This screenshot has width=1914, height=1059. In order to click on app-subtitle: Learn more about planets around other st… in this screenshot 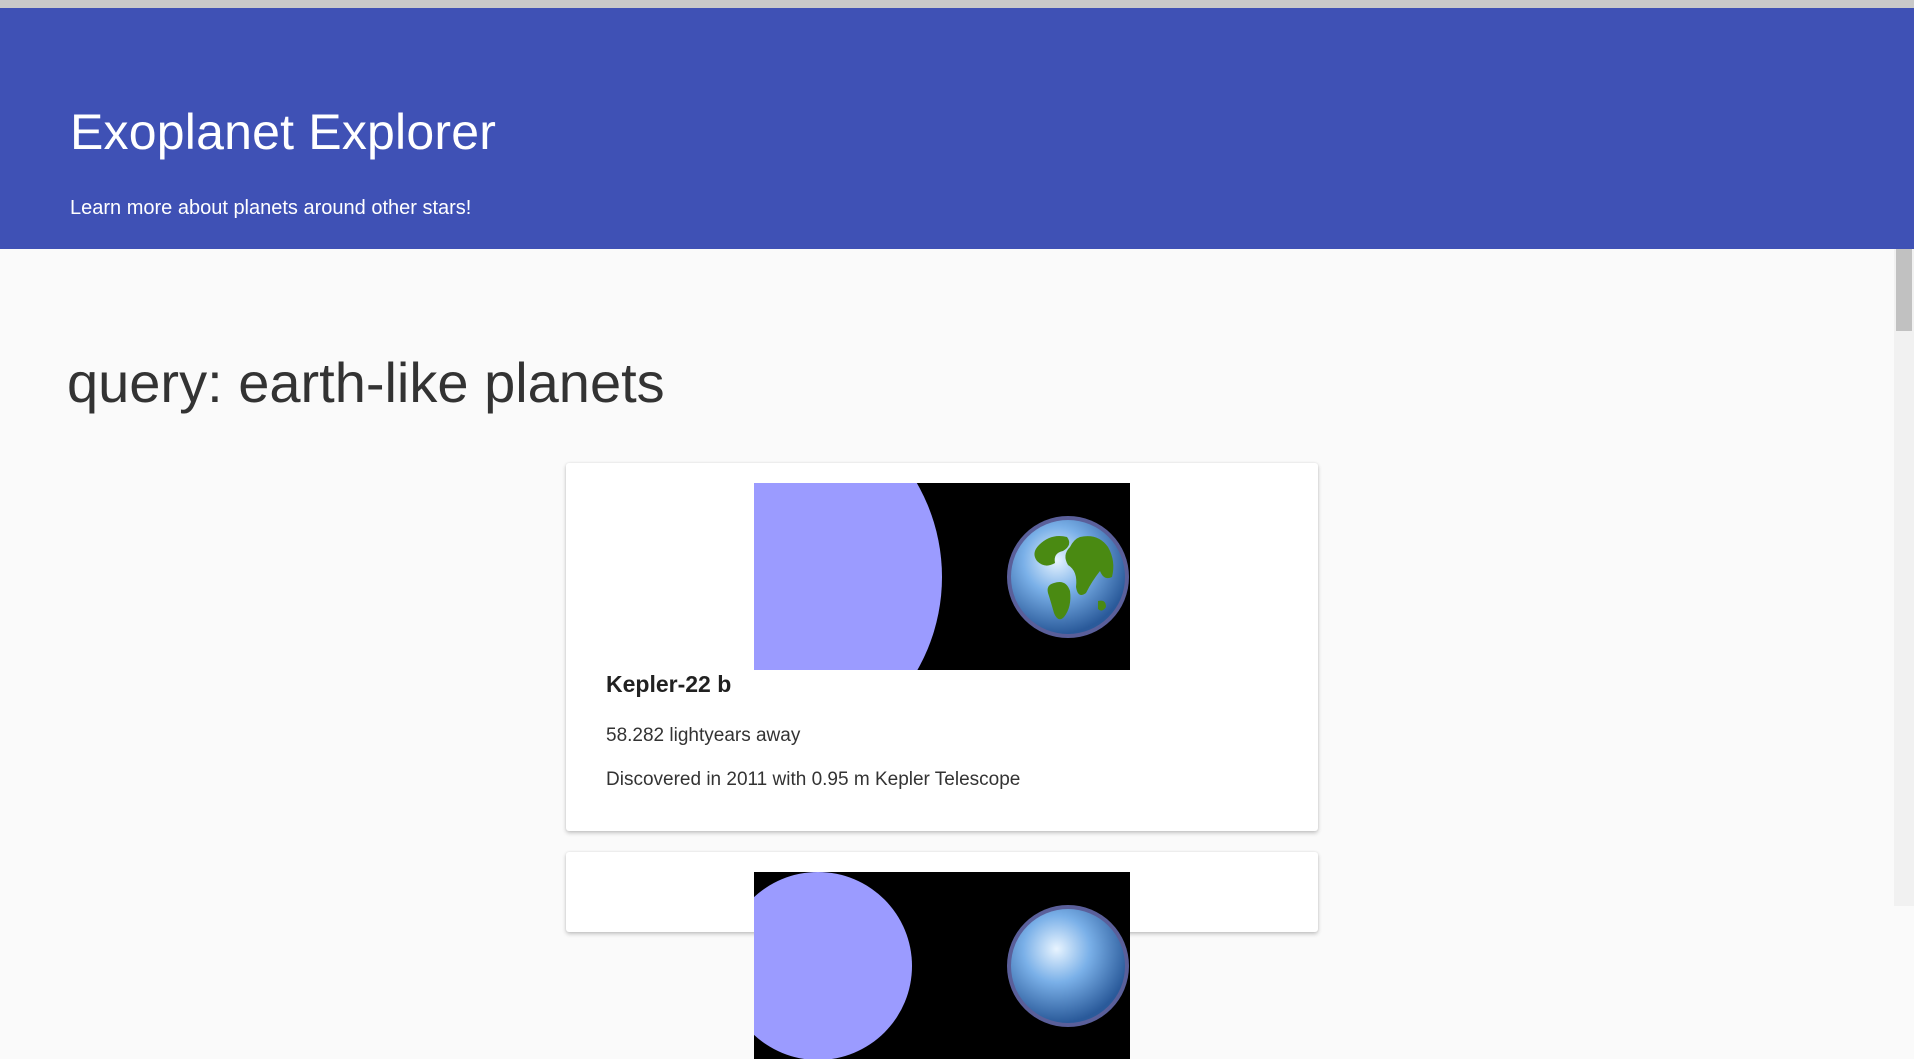, I will do `click(271, 208)`.